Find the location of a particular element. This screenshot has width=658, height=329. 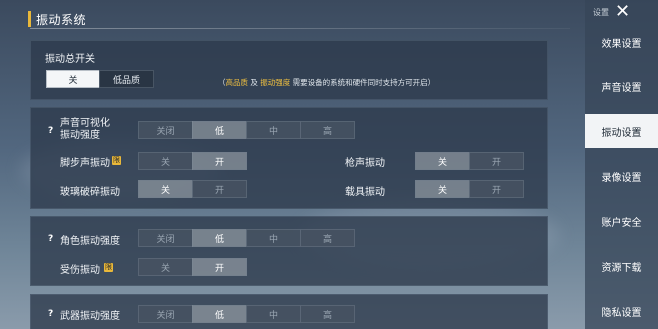

settings-sidebar: 设置 ✕ 效果设置 声音设置 振动设置 录像设置 账户安全 资源下载 隐私设置 is located at coordinates (621, 164).